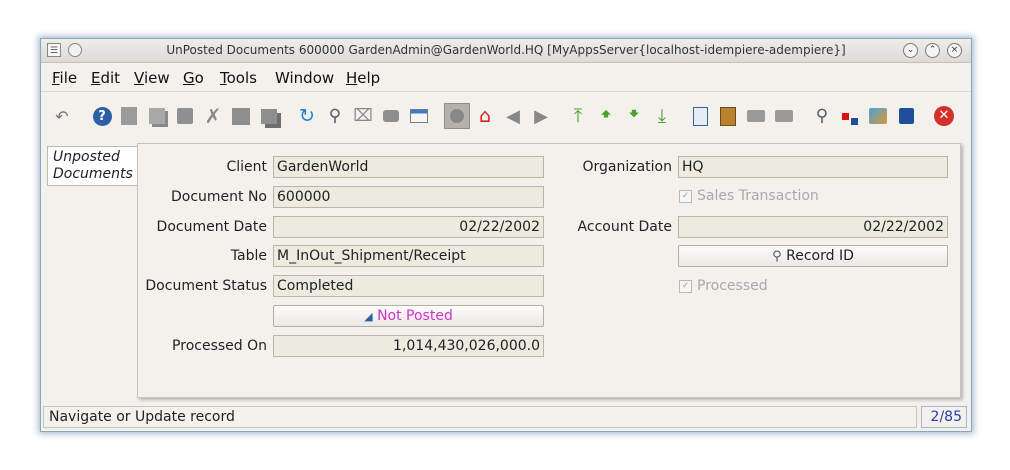  What do you see at coordinates (878, 116) in the screenshot?
I see `active-workflows-icon` at bounding box center [878, 116].